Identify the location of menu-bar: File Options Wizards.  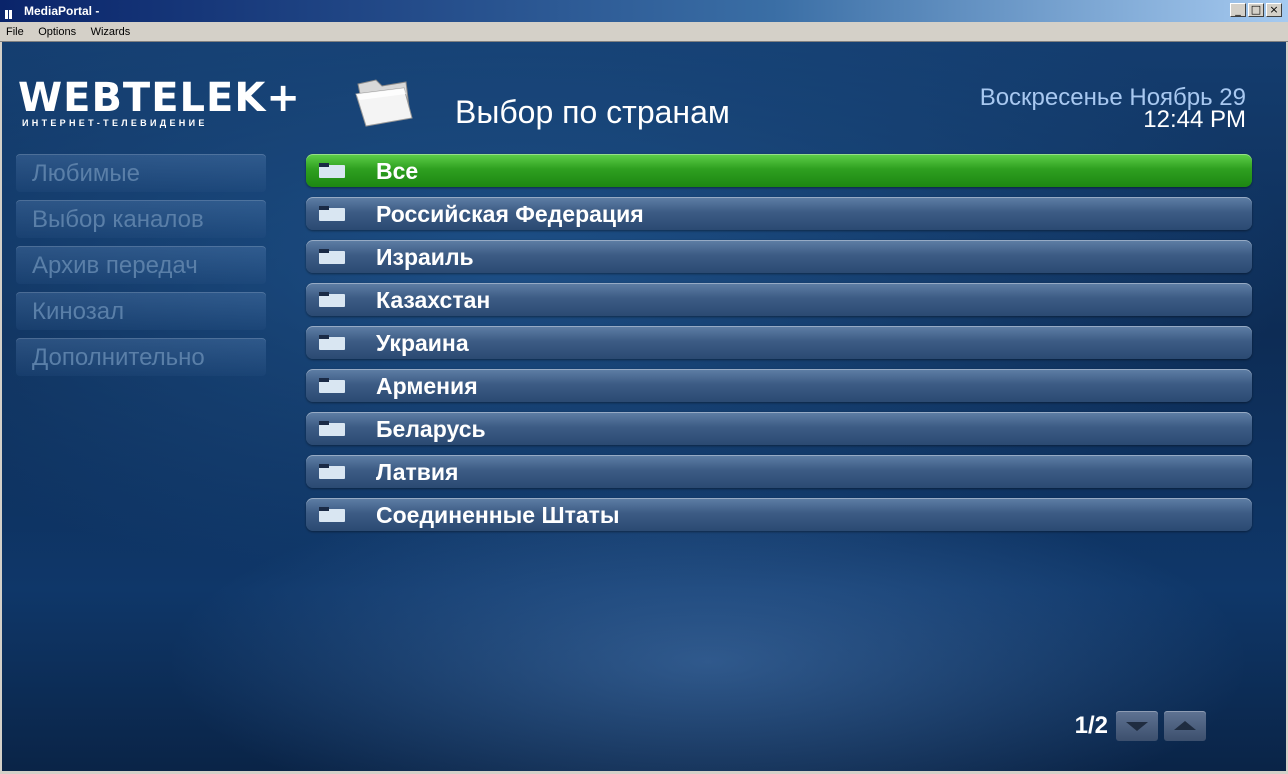
(644, 32).